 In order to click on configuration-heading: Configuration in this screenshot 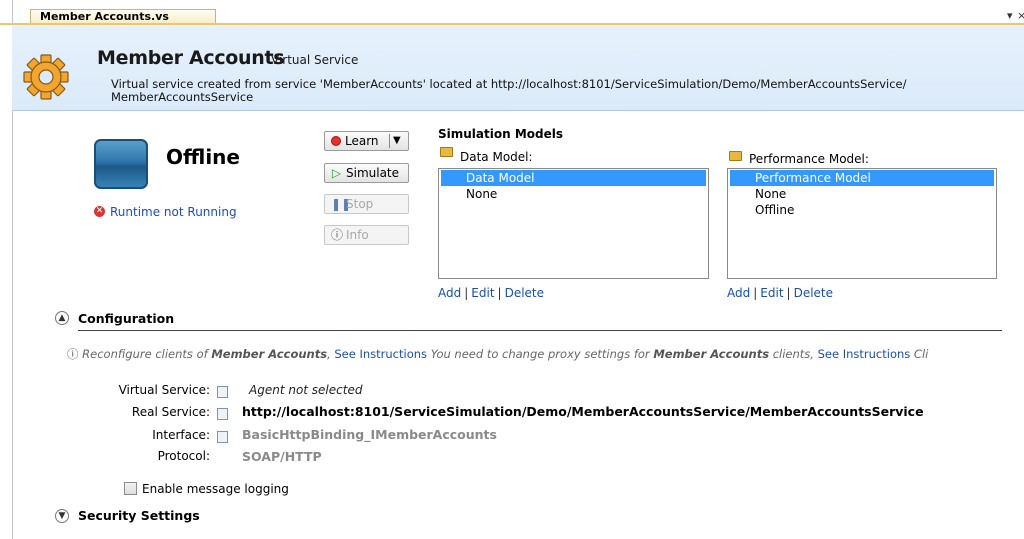, I will do `click(126, 318)`.